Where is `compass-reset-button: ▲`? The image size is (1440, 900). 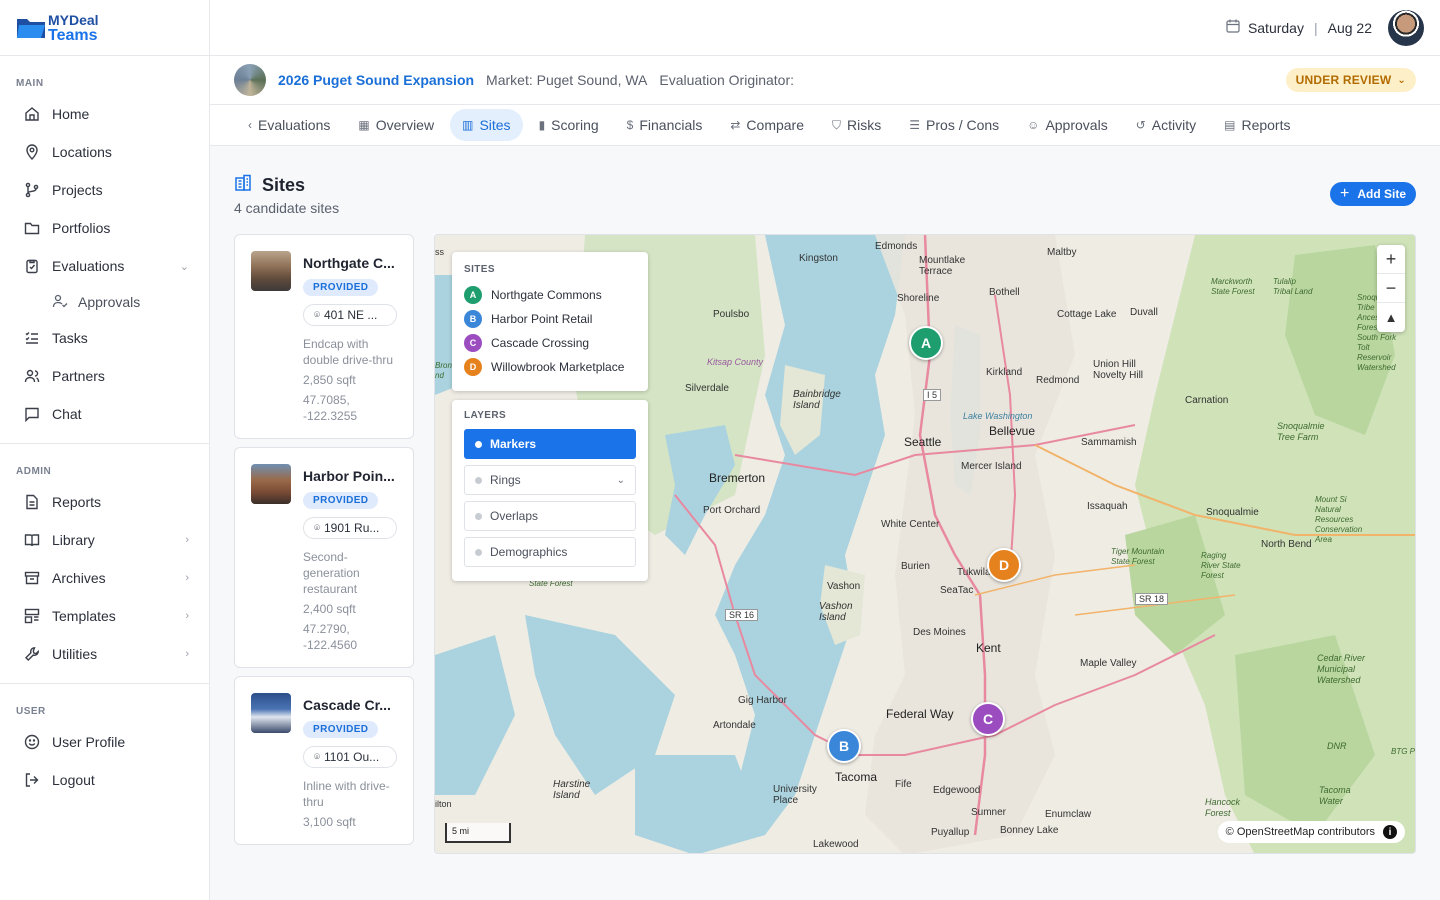
compass-reset-button: ▲ is located at coordinates (1391, 317).